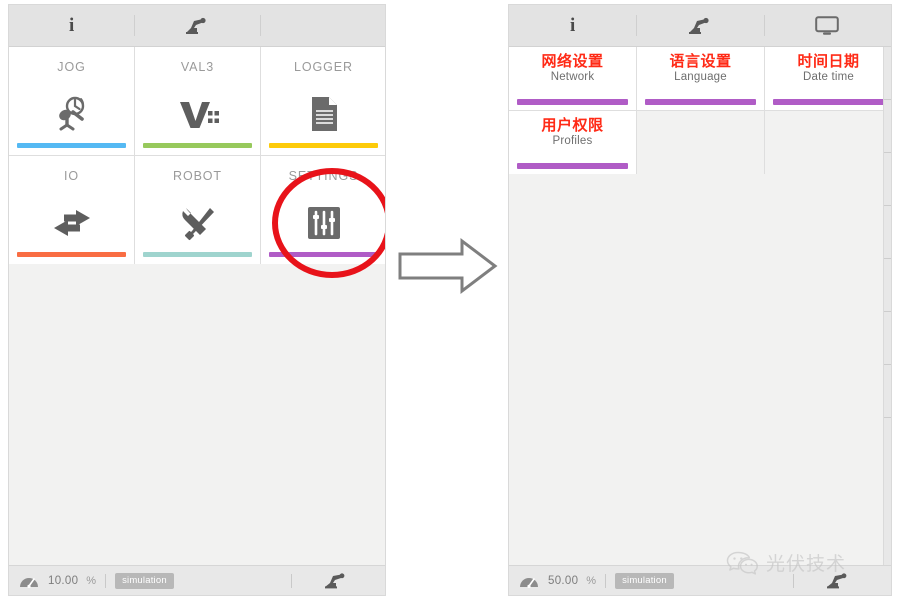 This screenshot has width=900, height=600. What do you see at coordinates (322, 25) in the screenshot?
I see `toolbar-button-empty` at bounding box center [322, 25].